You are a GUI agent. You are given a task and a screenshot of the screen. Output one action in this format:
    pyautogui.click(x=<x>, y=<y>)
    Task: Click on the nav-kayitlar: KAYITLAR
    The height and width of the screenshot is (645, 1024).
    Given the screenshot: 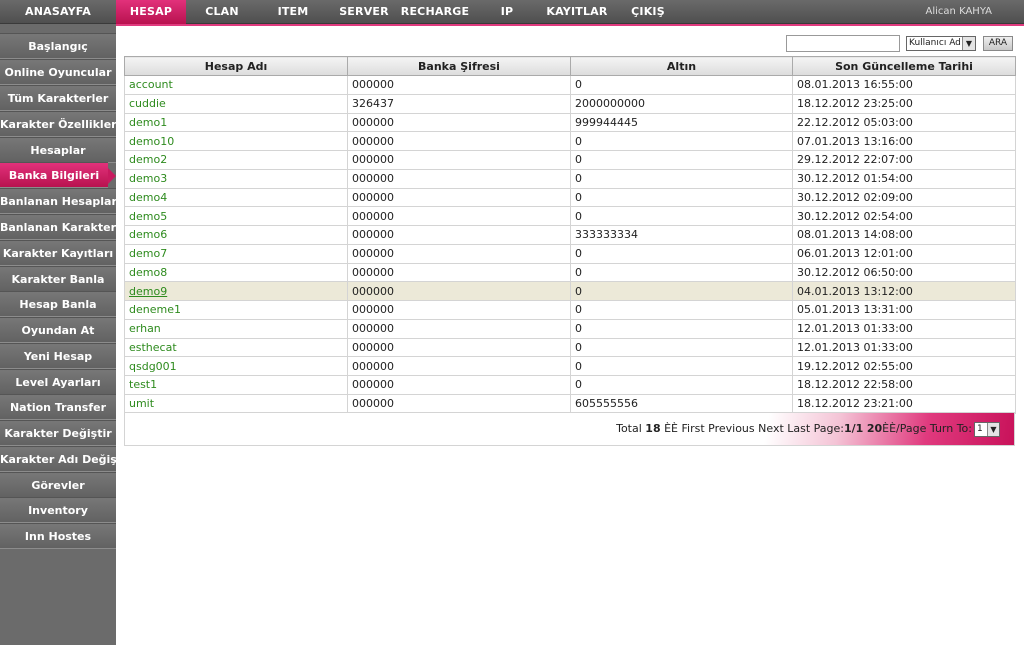 What is the action you would take?
    pyautogui.click(x=577, y=12)
    